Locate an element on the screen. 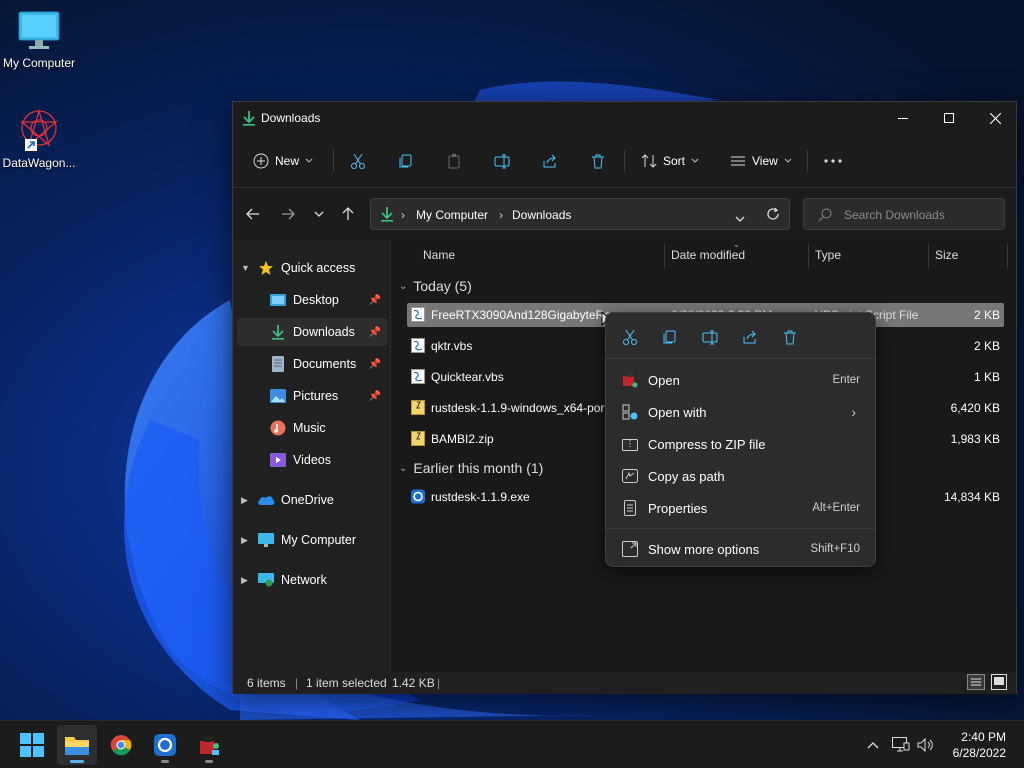 The image size is (1024, 768). view-label: View is located at coordinates (765, 161).